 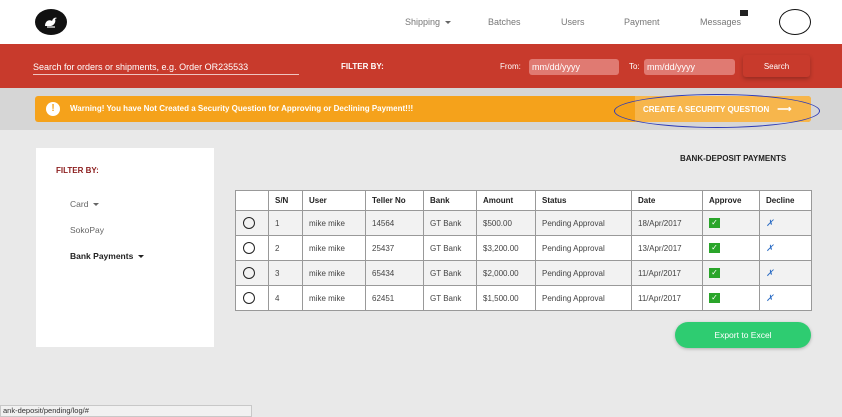 What do you see at coordinates (285, 248) in the screenshot?
I see `cell-sn: 2` at bounding box center [285, 248].